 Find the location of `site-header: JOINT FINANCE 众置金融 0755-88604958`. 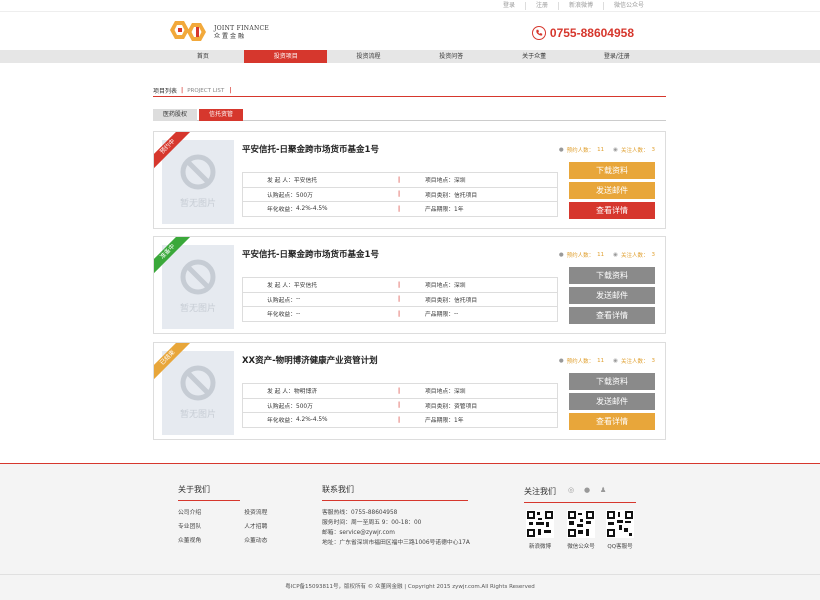

site-header: JOINT FINANCE 众置金融 0755-88604958 is located at coordinates (410, 31).